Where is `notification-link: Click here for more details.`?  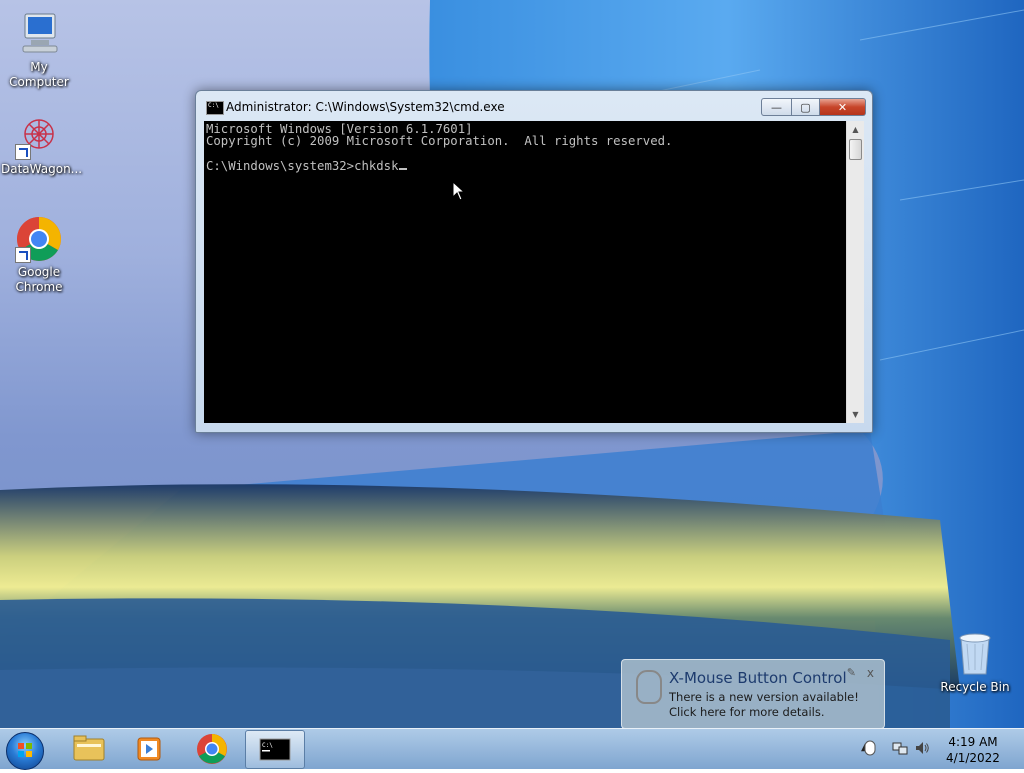
notification-link: Click here for more details. is located at coordinates (764, 712).